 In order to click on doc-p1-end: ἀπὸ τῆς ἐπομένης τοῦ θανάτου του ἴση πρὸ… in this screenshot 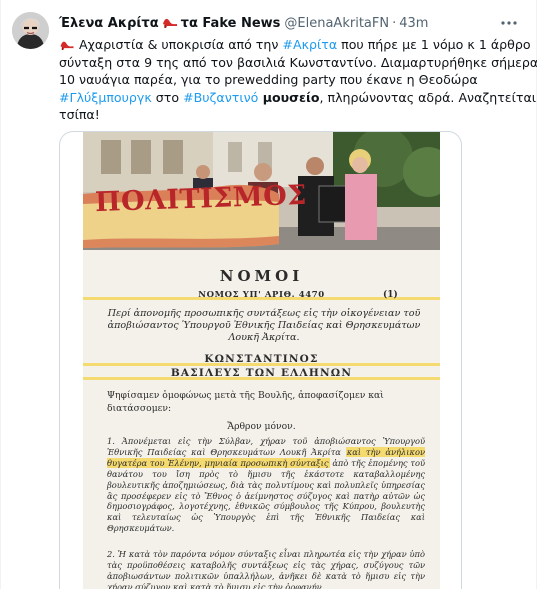, I will do `click(266, 495)`.